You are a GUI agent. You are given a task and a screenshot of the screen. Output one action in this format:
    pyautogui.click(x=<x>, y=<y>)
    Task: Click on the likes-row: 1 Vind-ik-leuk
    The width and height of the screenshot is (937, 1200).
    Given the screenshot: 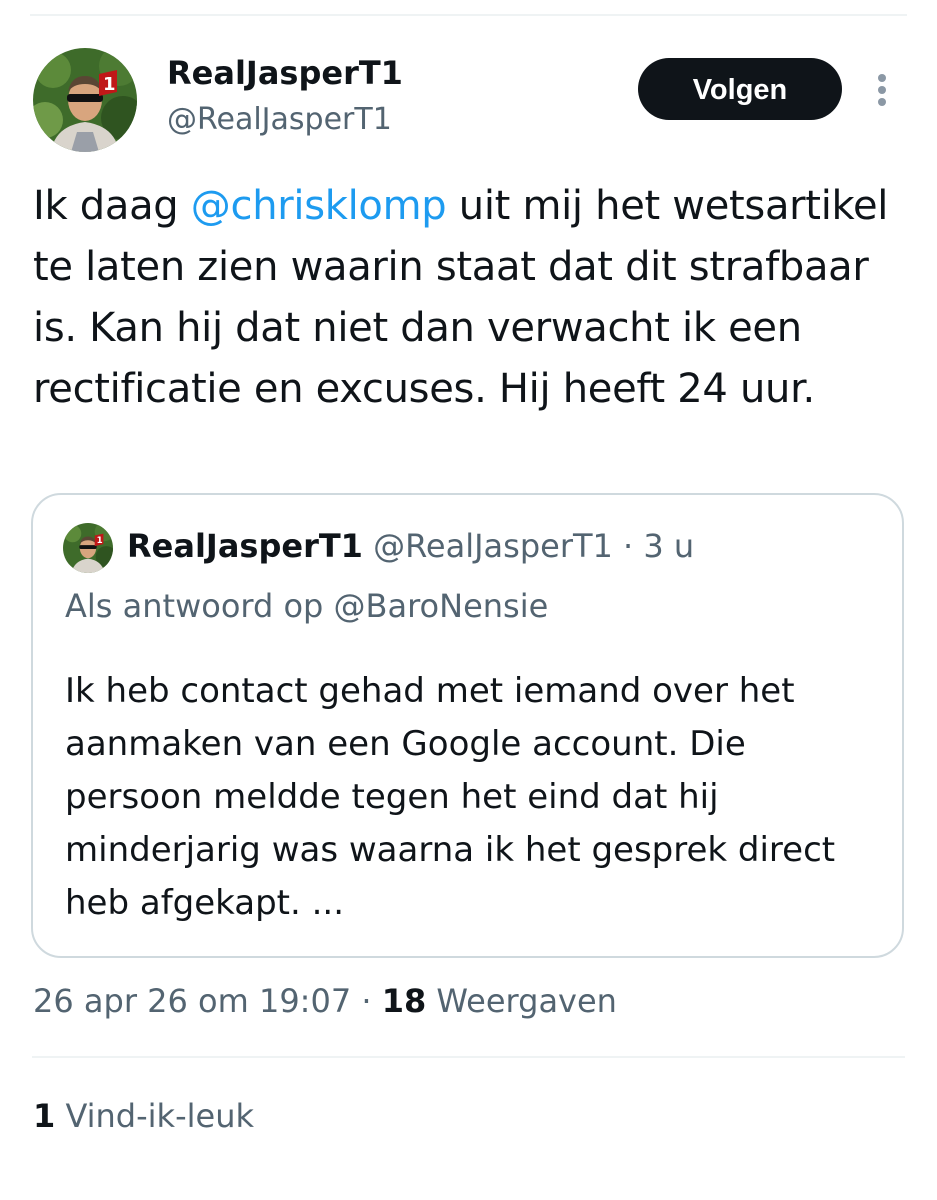 What is the action you would take?
    pyautogui.click(x=143, y=1116)
    